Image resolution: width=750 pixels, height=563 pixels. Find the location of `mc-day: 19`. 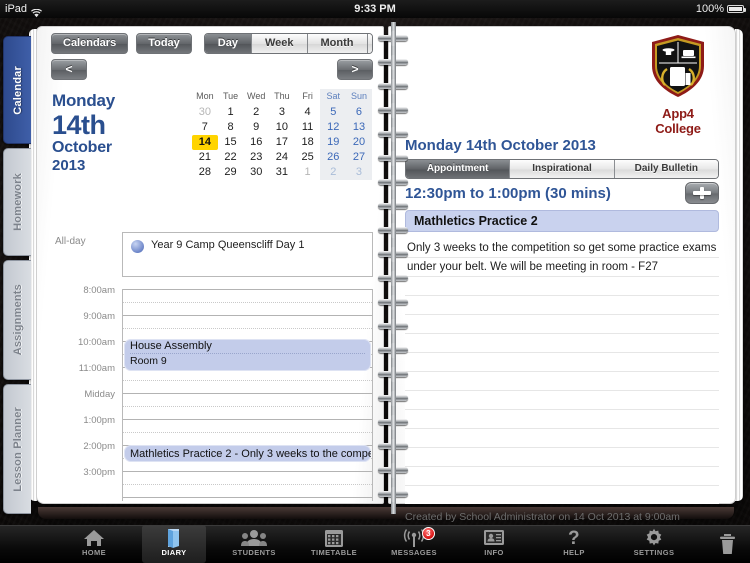

mc-day: 19 is located at coordinates (333, 142).